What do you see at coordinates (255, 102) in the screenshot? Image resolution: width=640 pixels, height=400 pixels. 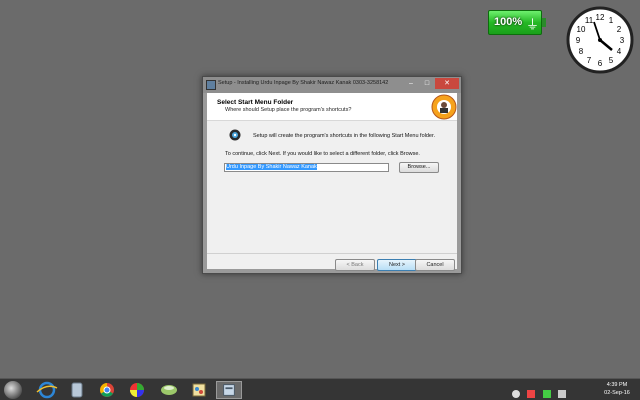 I see `wizard-heading: Select Start Menu Folder` at bounding box center [255, 102].